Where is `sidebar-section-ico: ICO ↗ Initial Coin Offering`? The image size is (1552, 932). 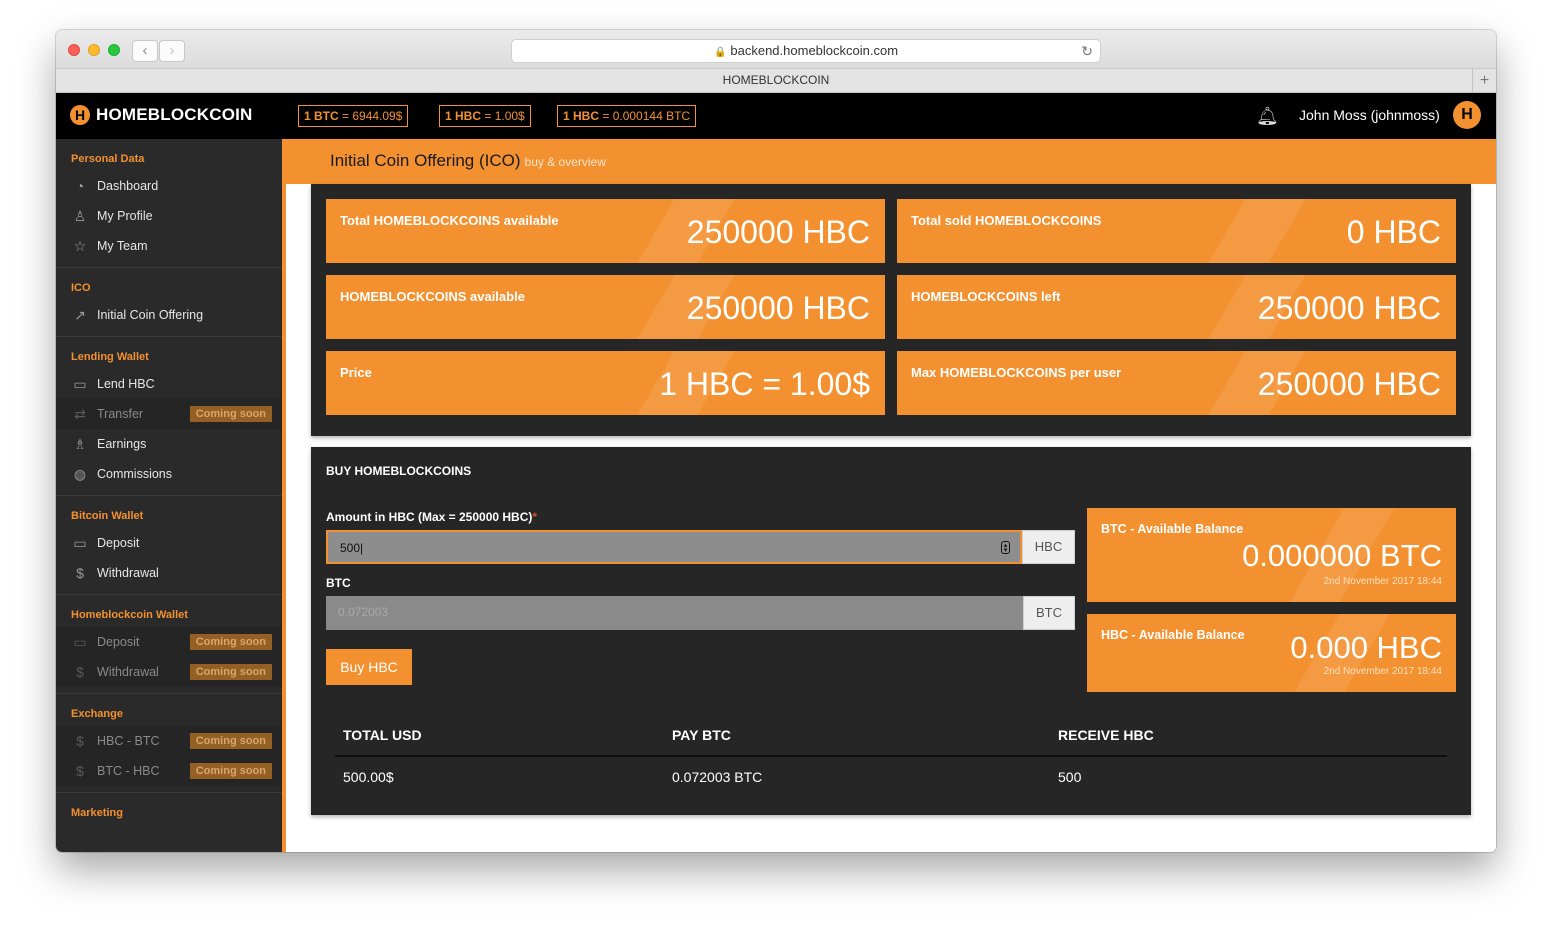
sidebar-section-ico: ICO ↗ Initial Coin Offering is located at coordinates (169, 302).